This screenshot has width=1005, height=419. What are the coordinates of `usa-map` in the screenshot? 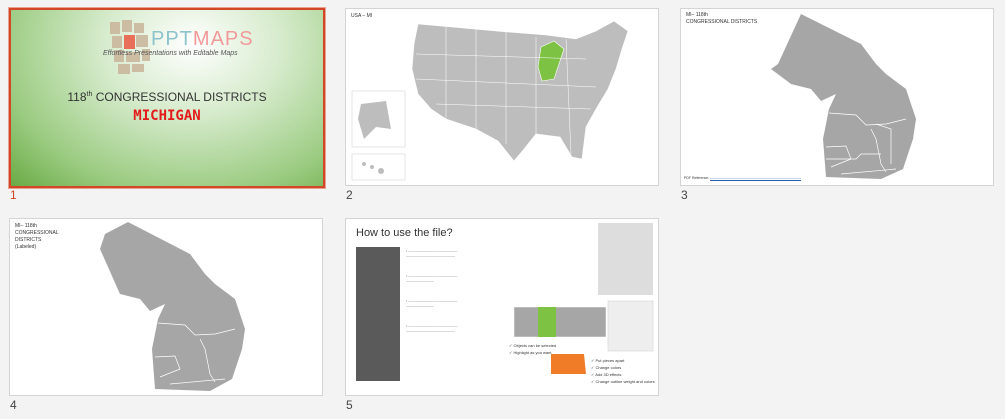 It's located at (490, 100).